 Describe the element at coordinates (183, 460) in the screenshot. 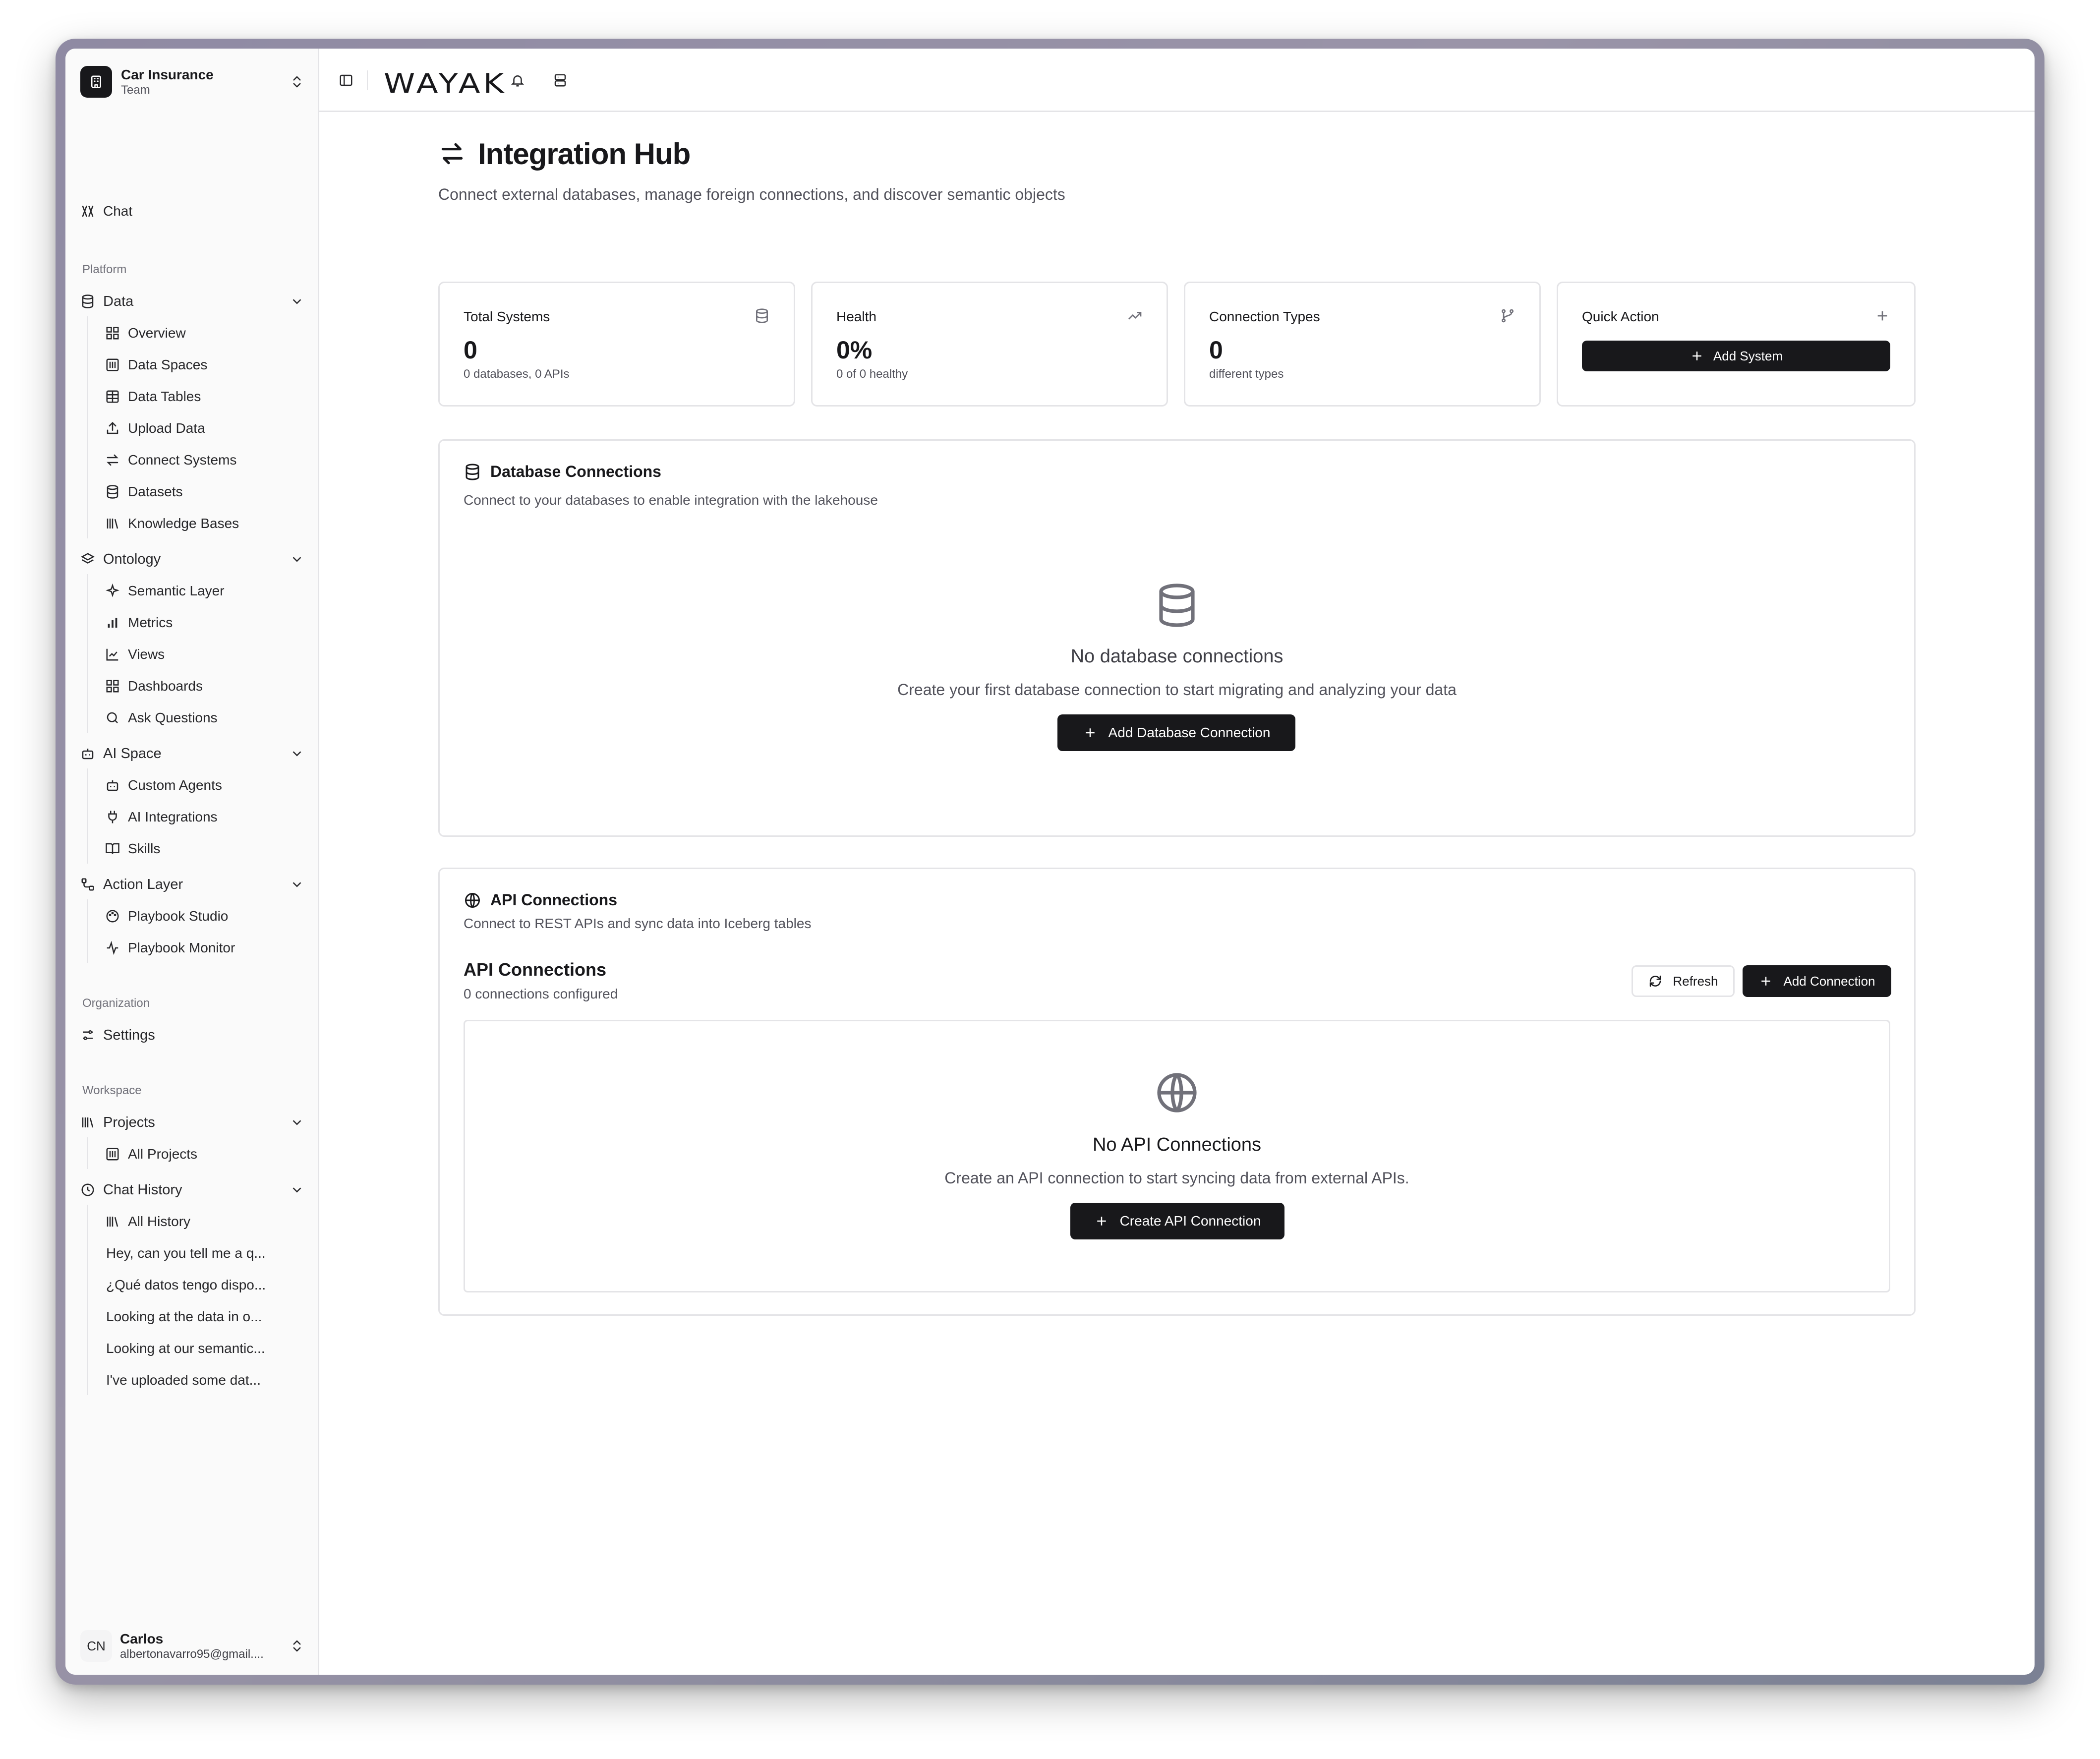

I see `sidebar-item-label: Connect Systems` at that location.